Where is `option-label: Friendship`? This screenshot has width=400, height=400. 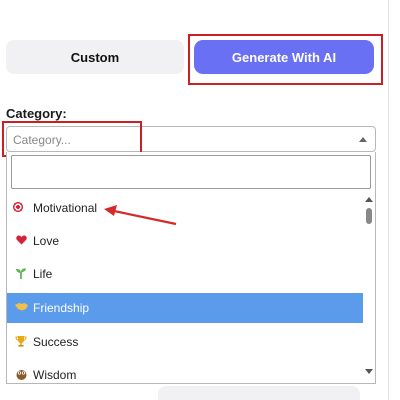 option-label: Friendship is located at coordinates (61, 308).